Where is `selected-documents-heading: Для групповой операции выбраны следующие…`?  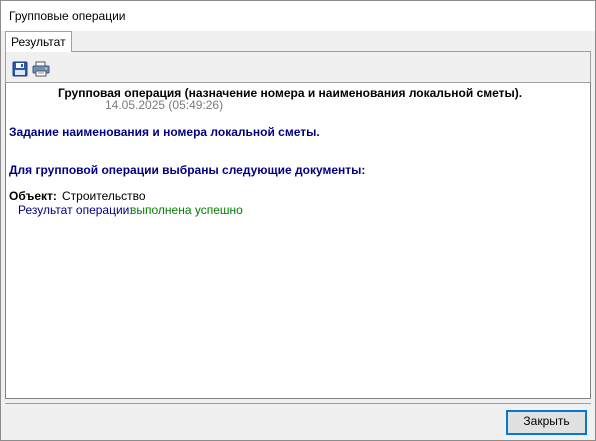 selected-documents-heading: Для групповой операции выбраны следующие… is located at coordinates (187, 170).